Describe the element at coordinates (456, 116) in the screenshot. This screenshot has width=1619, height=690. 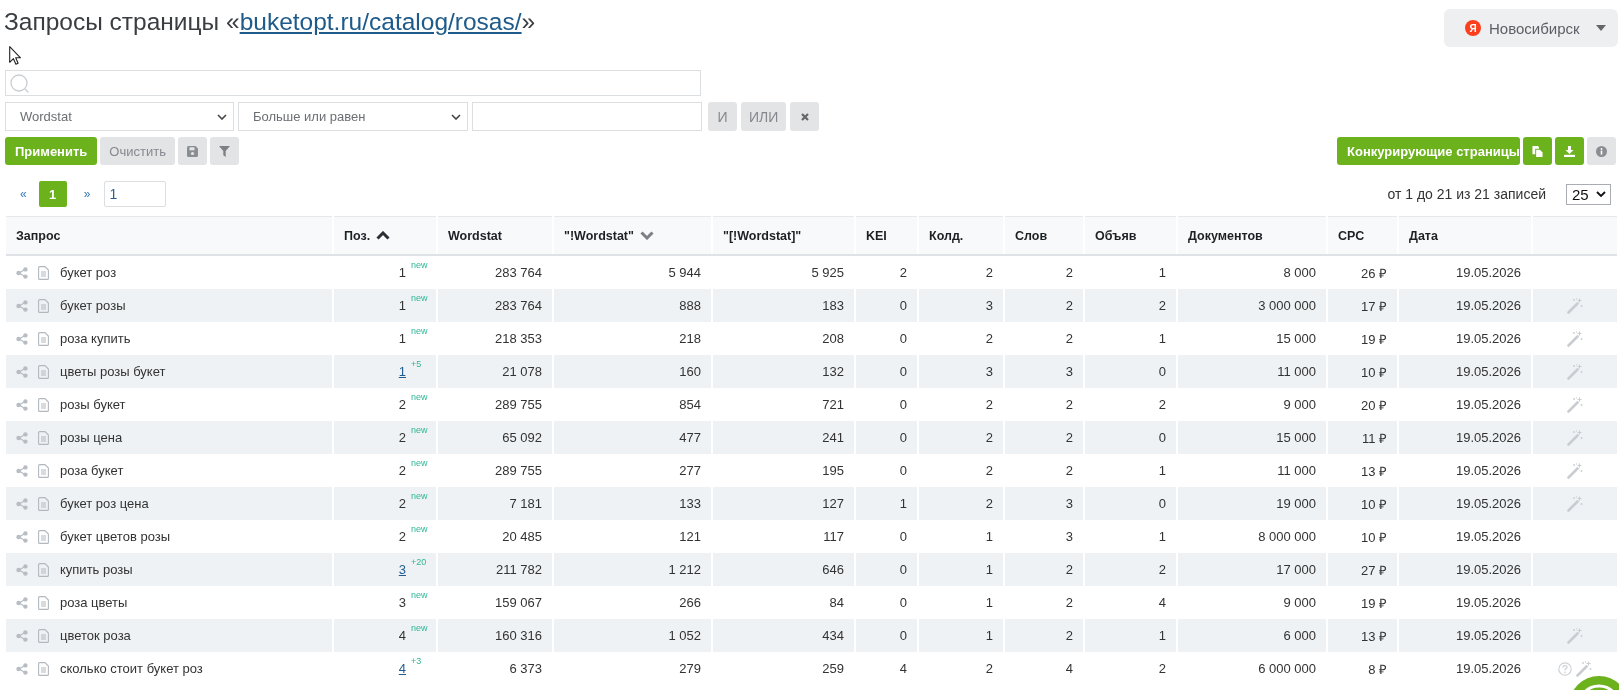
I see `chevron-down-icon` at that location.